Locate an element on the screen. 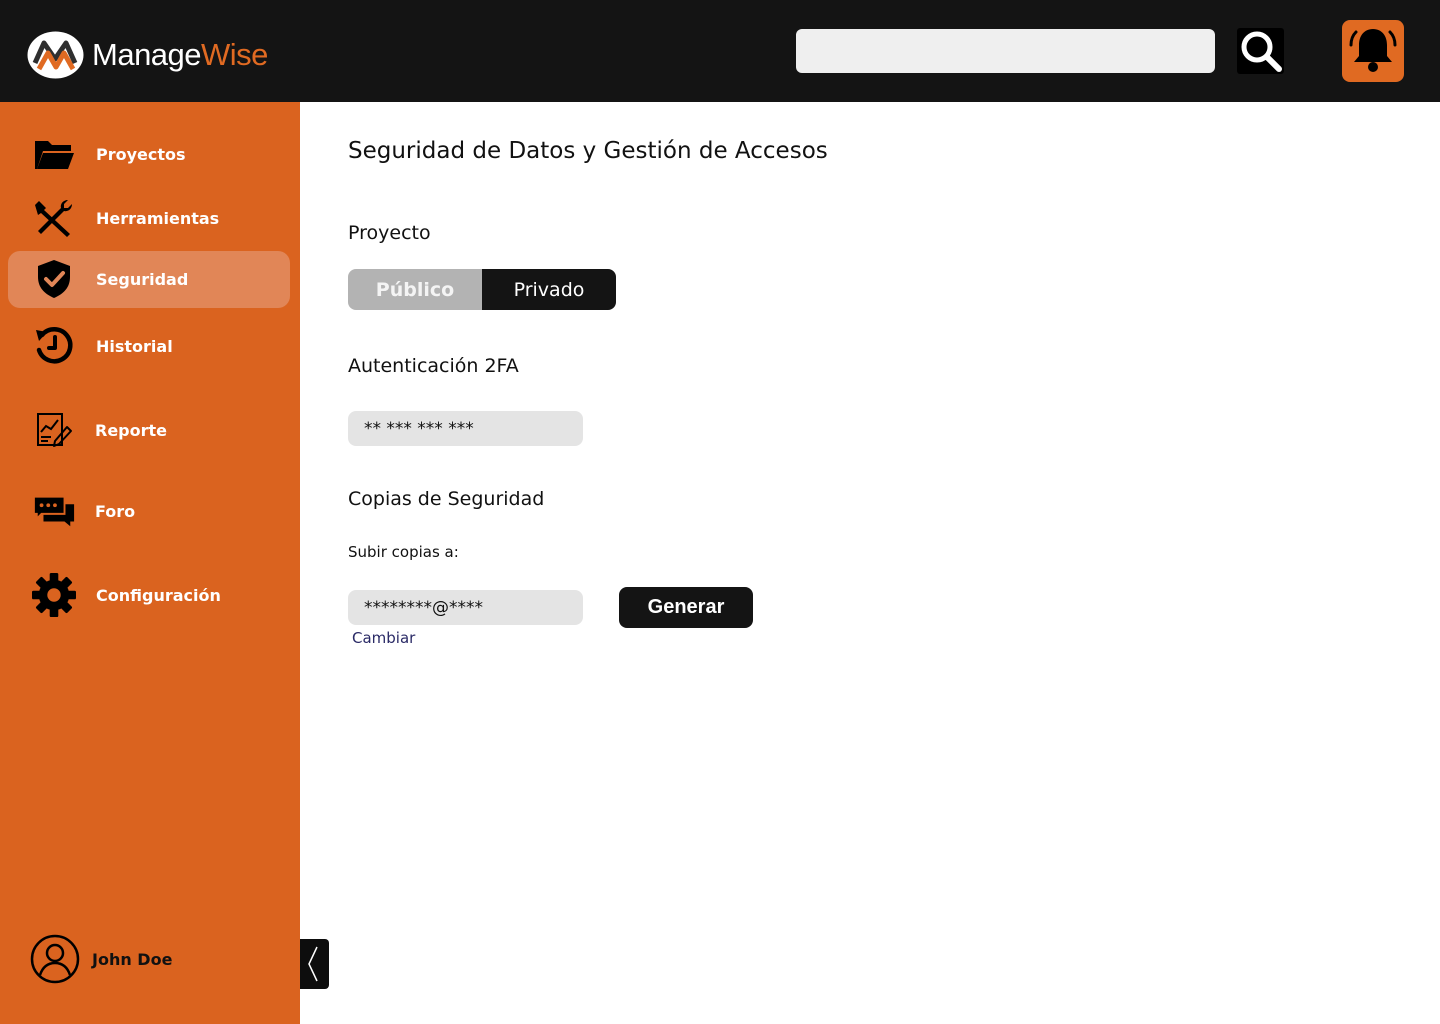 This screenshot has width=1440, height=1024. search-icon is located at coordinates (1261, 51).